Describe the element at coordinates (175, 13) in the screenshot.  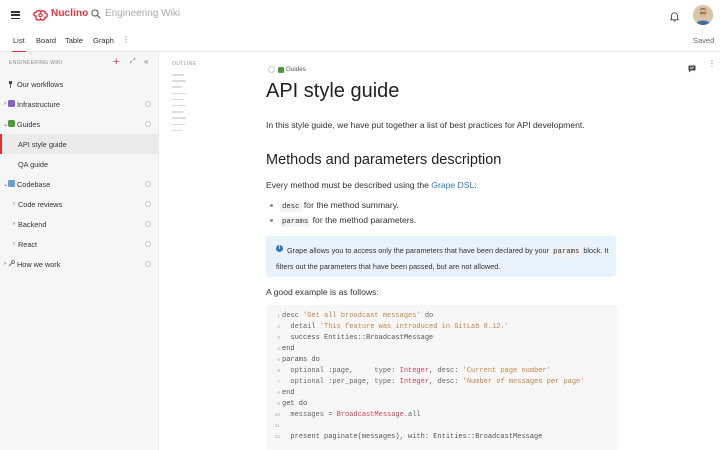
I see `search-input` at that location.